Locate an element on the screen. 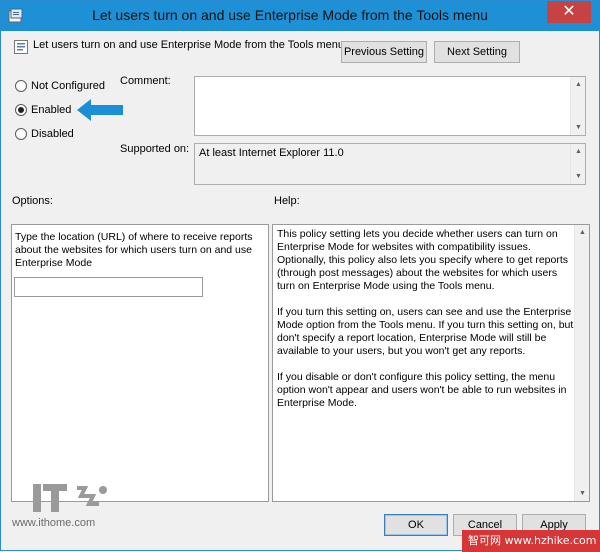  supported-on-value: At least Internet Explorer 11.0 is located at coordinates (271, 153).